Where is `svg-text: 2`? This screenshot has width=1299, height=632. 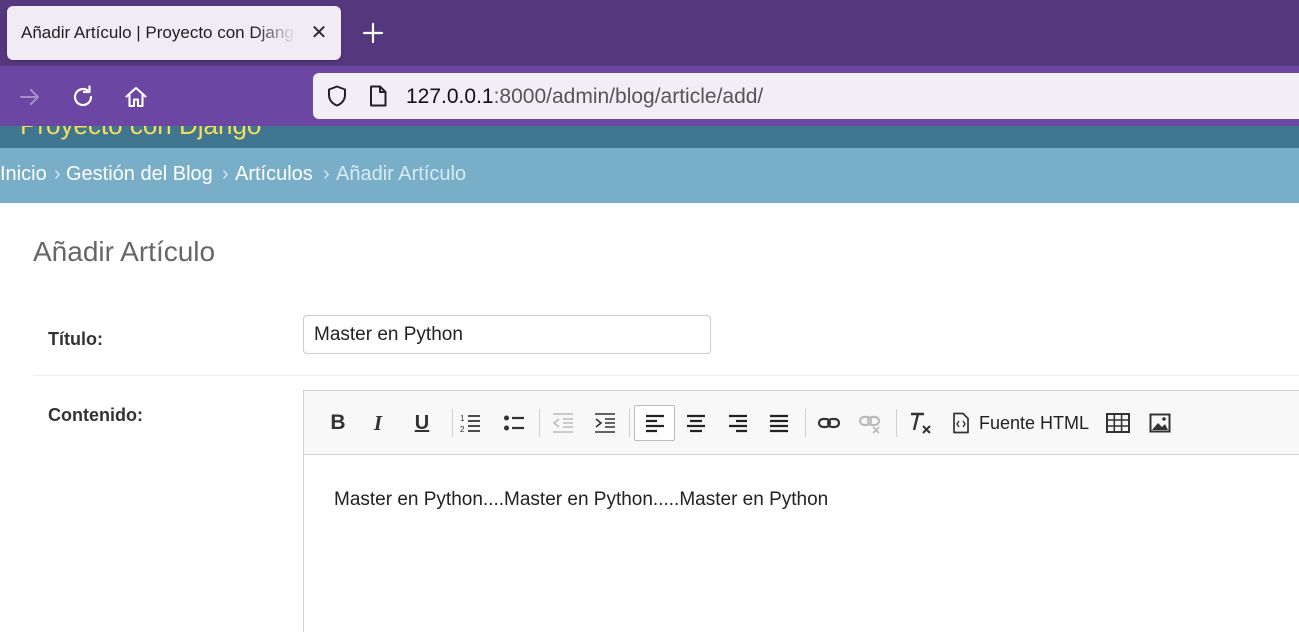 svg-text: 2 is located at coordinates (462, 429).